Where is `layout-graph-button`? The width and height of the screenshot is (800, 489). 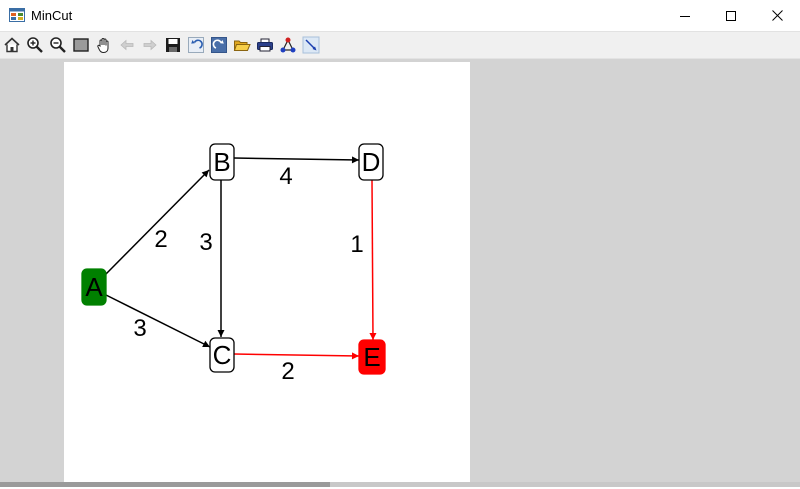
layout-graph-button is located at coordinates (288, 45).